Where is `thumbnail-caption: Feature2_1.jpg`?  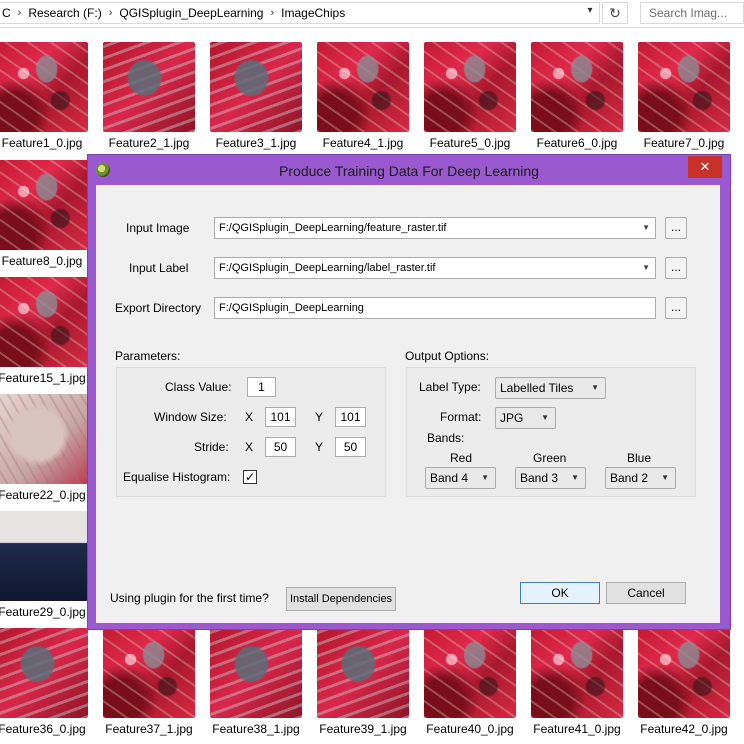
thumbnail-caption: Feature2_1.jpg is located at coordinates (149, 143).